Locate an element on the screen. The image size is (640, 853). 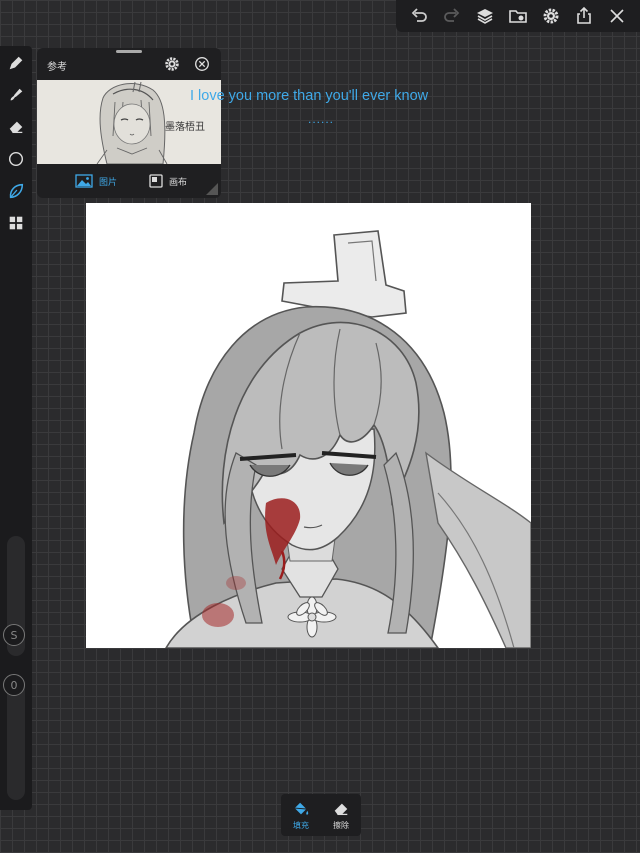
brush-size-knob: S is located at coordinates (14, 635).